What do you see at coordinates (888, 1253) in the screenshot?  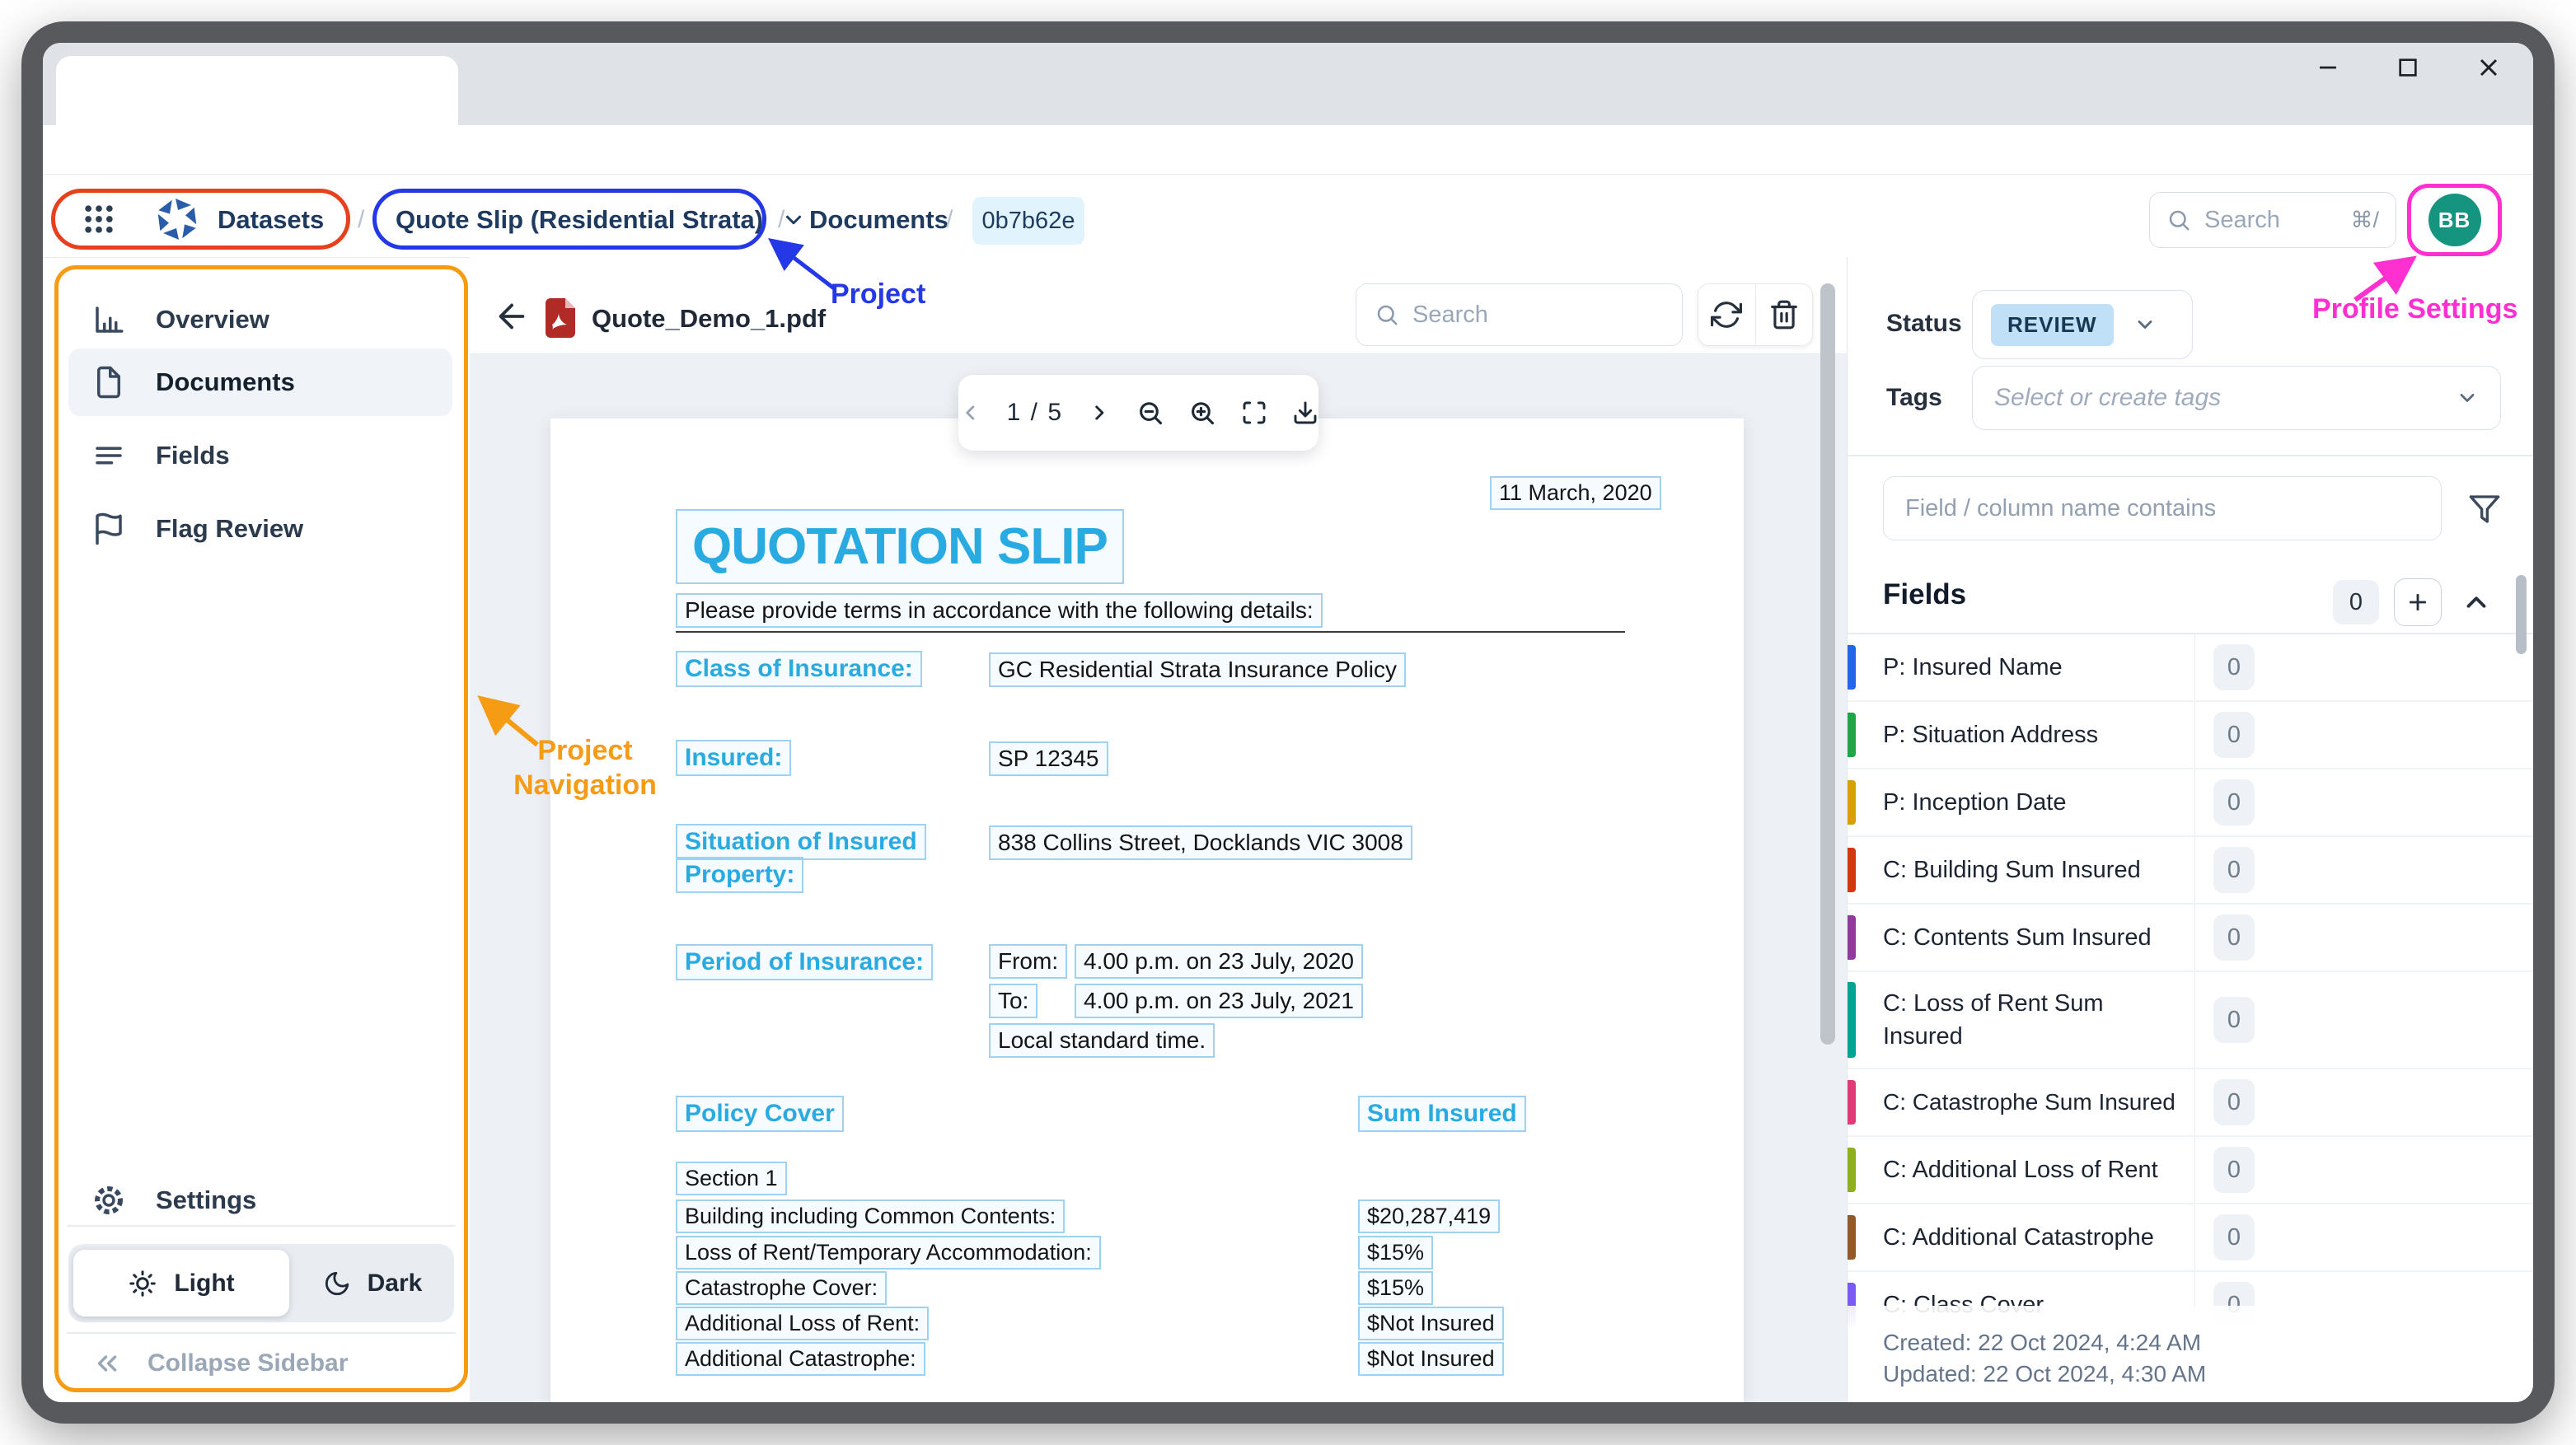 I see `pdf-cover-label: Loss of Rent/Temporary Accommodation:` at bounding box center [888, 1253].